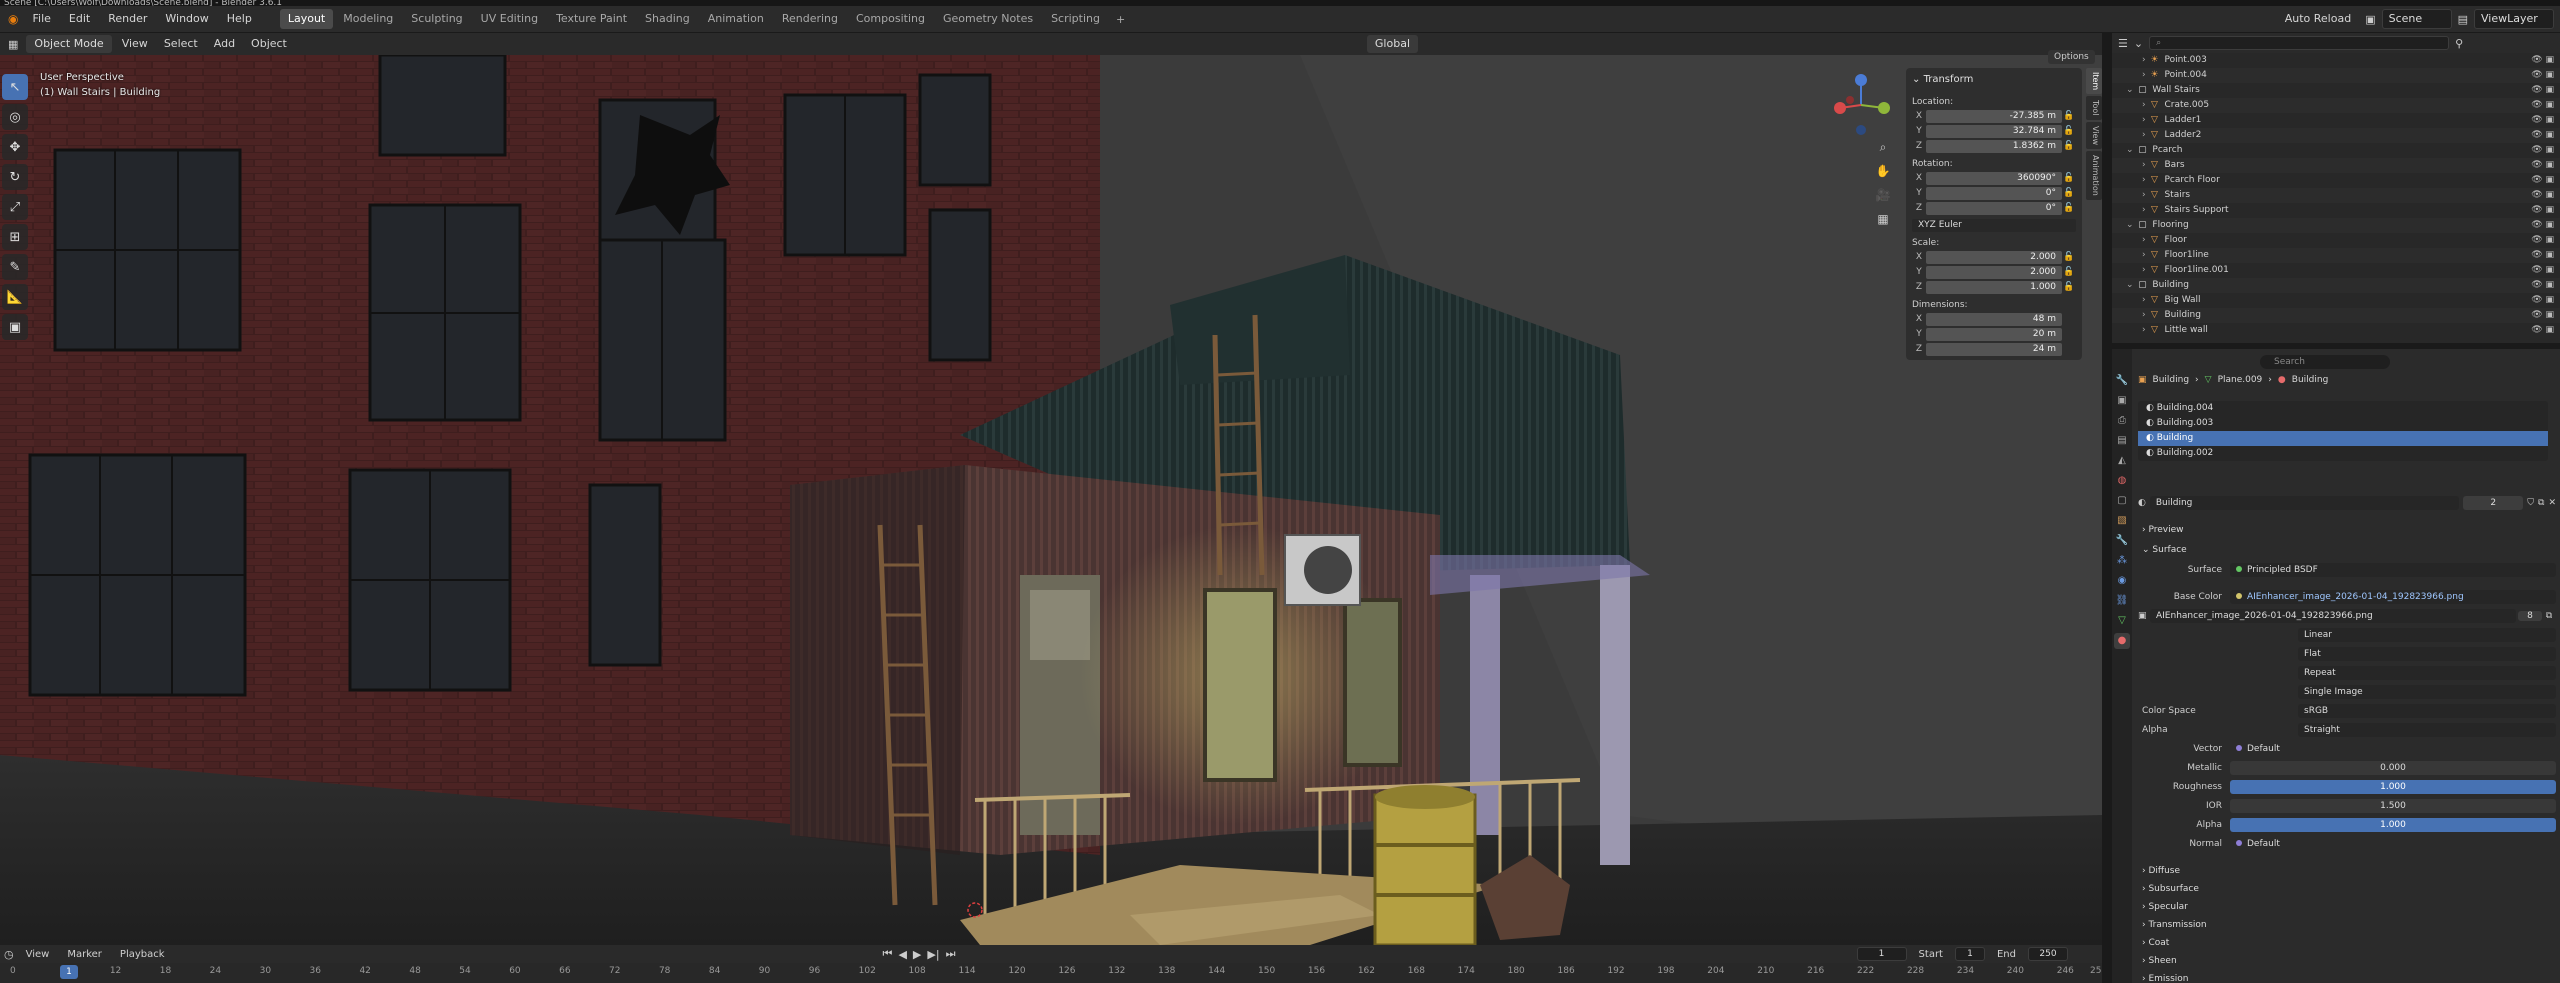 The image size is (2560, 983). I want to click on location-x-field: -27.385 m, so click(1994, 116).